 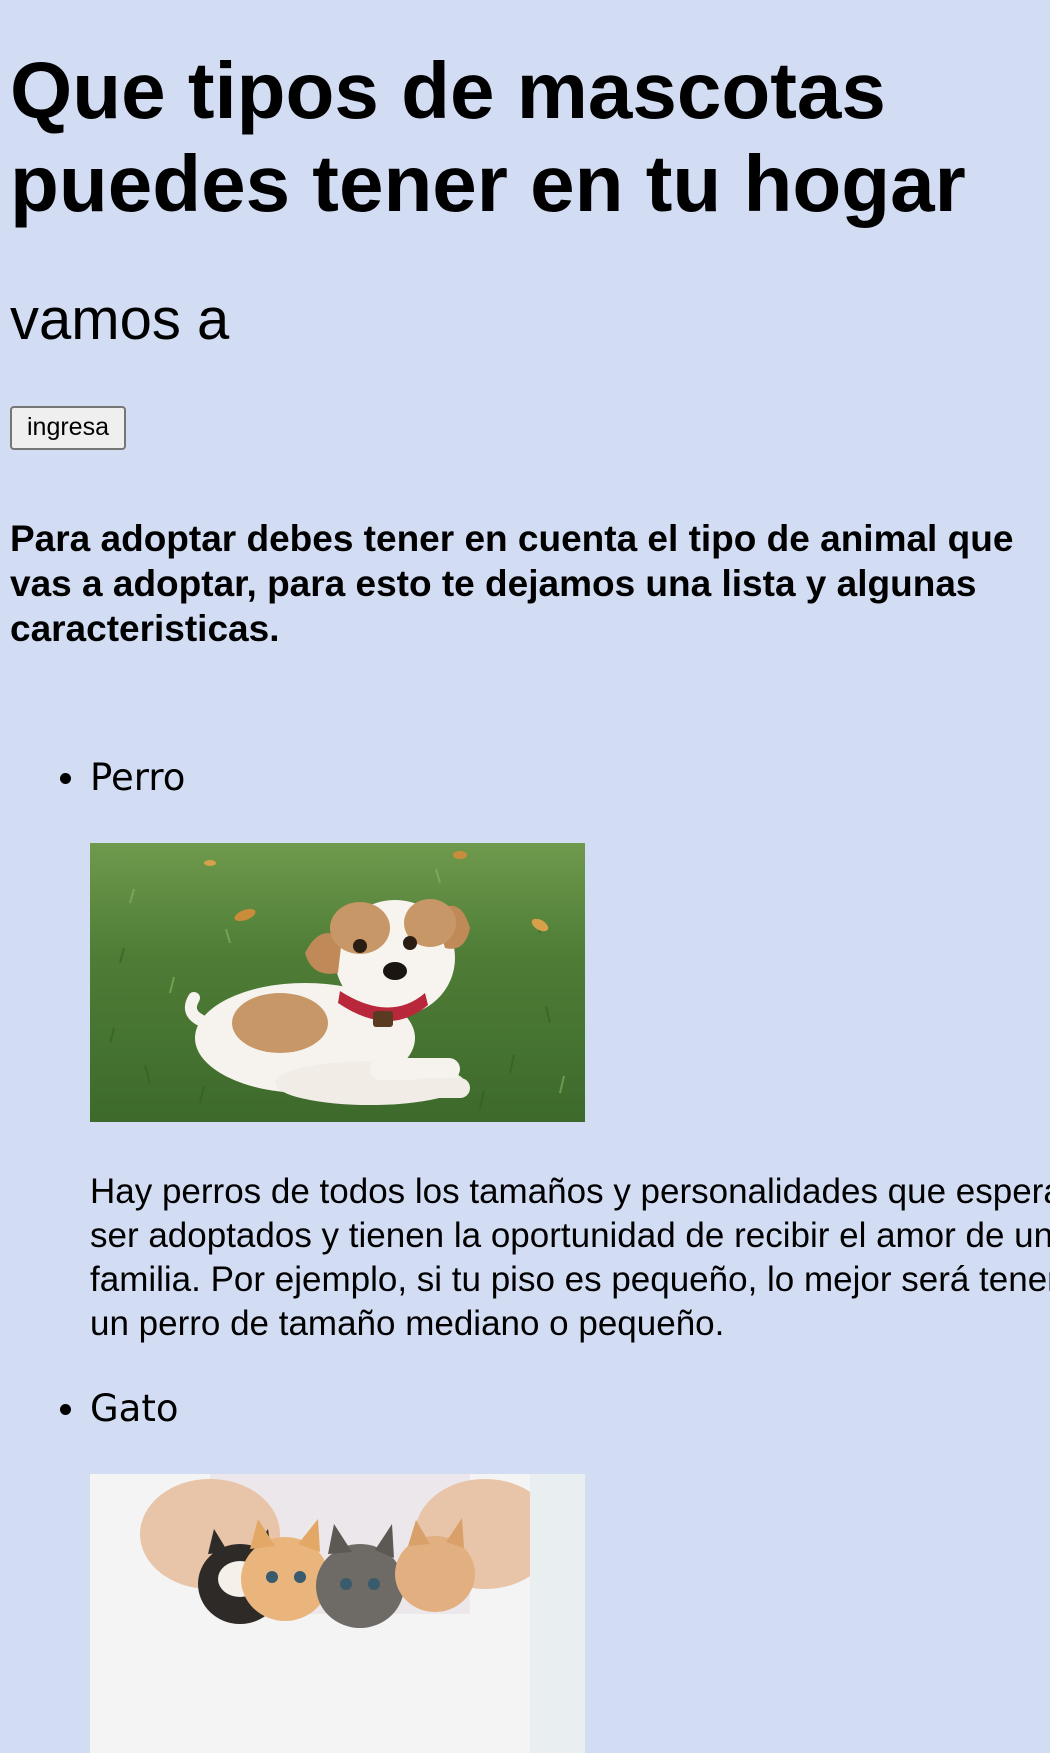 What do you see at coordinates (337, 982) in the screenshot?
I see `dog-photo` at bounding box center [337, 982].